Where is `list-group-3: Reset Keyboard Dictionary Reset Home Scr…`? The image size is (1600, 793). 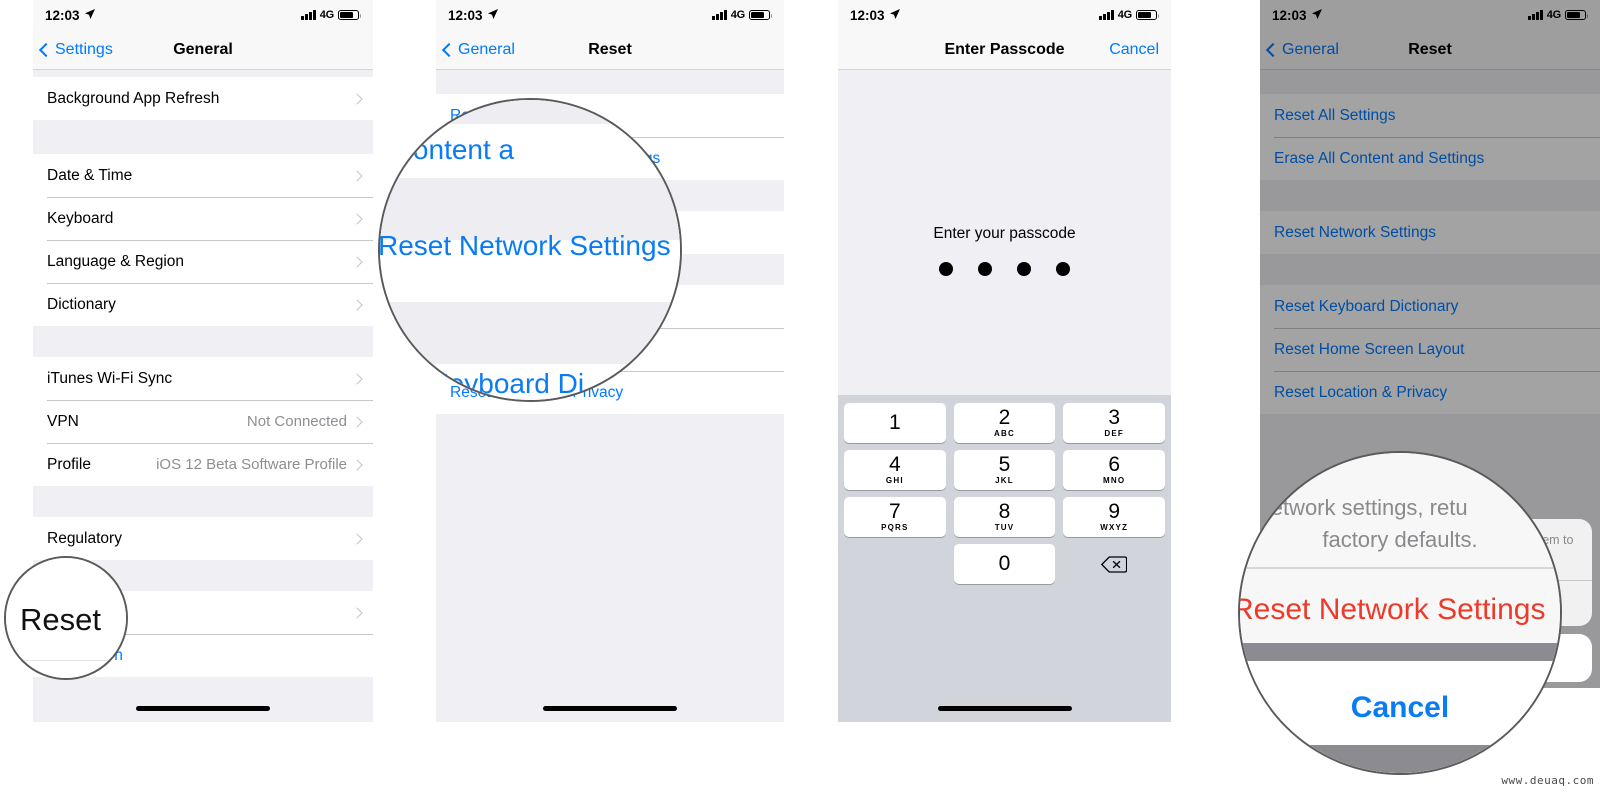
list-group-3: Reset Keyboard Dictionary Reset Home Scr… is located at coordinates (1430, 349).